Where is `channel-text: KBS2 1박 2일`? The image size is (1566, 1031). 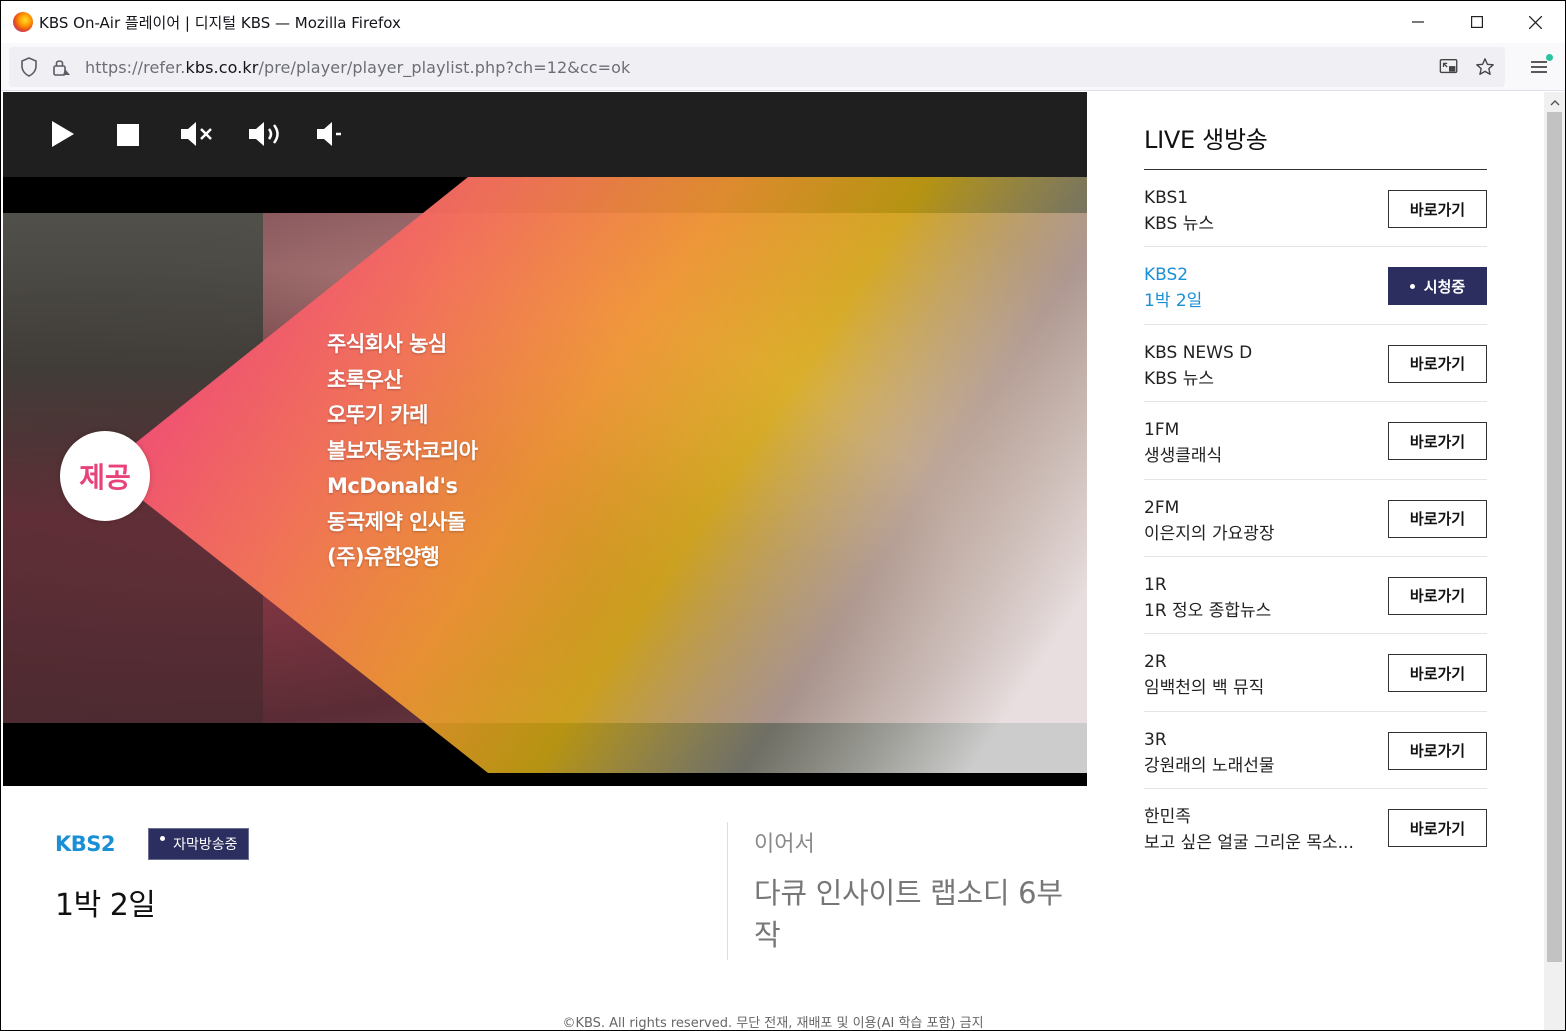
channel-text: KBS2 1박 2일 is located at coordinates (1254, 288).